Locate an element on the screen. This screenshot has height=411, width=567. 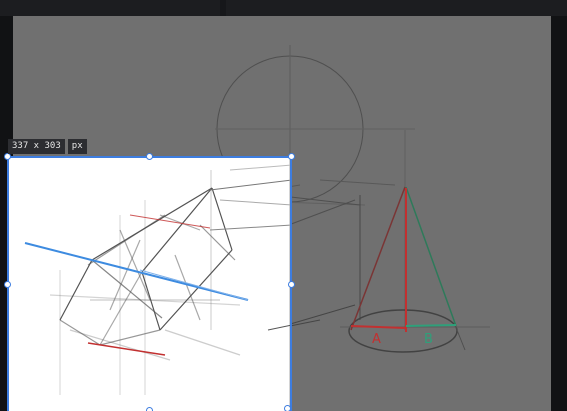
crop-size-unit: px is located at coordinates (77, 146).